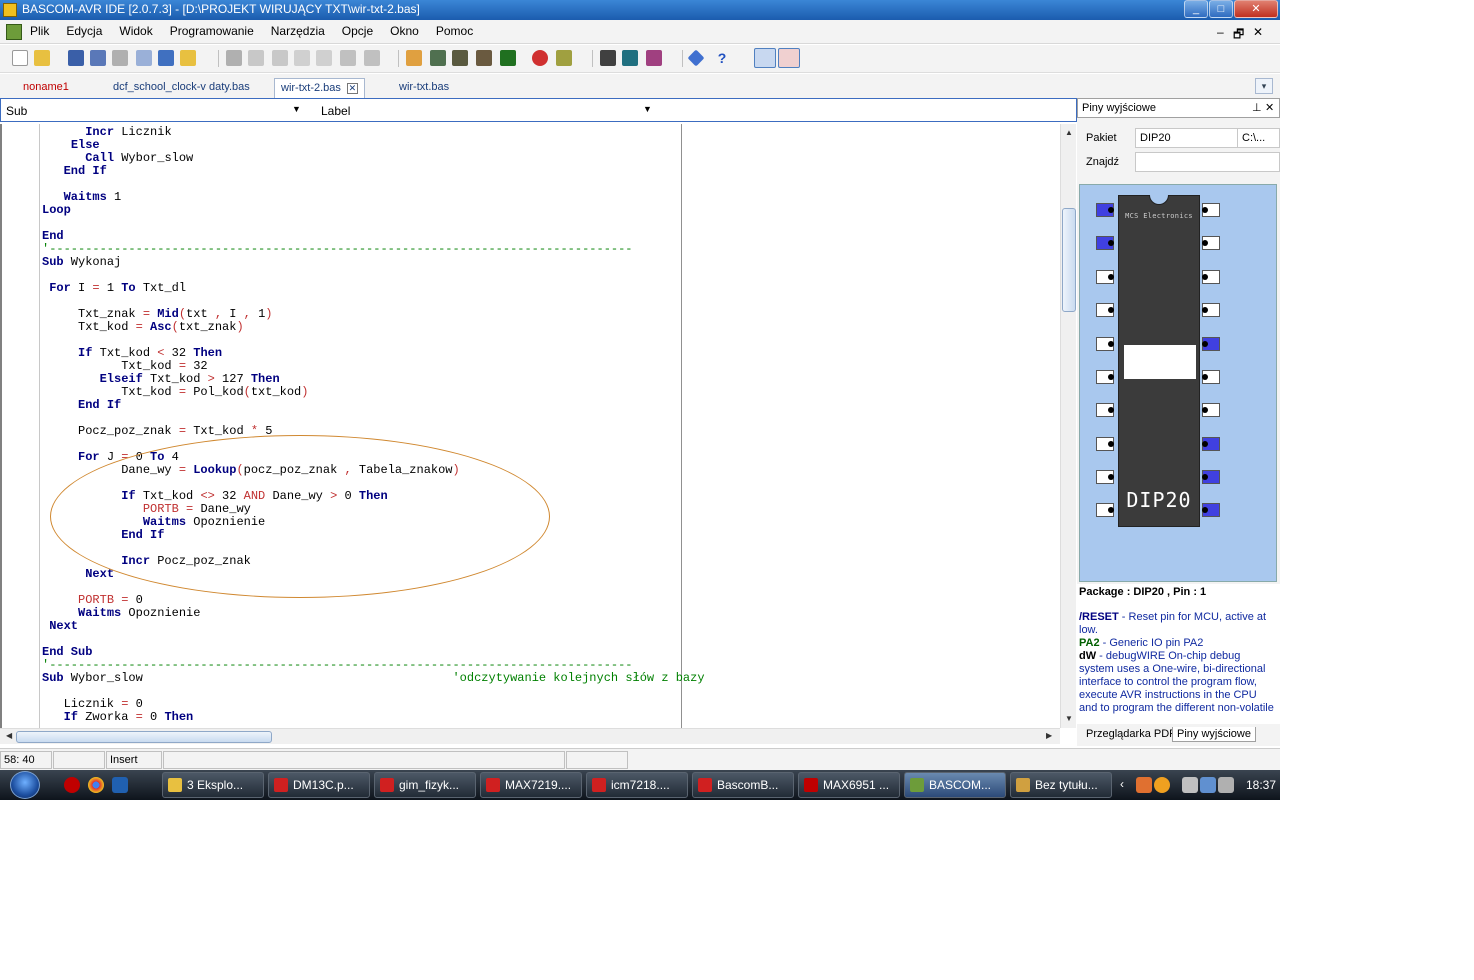 The width and height of the screenshot is (1474, 980). What do you see at coordinates (1187, 138) in the screenshot?
I see `pakiet-select: DIP20` at bounding box center [1187, 138].